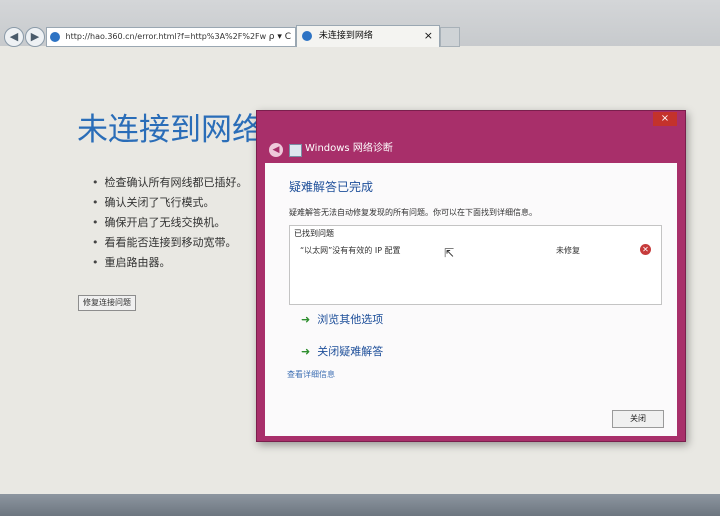 This screenshot has width=720, height=516. What do you see at coordinates (170, 130) in the screenshot?
I see `page-title: 未连接到网络` at bounding box center [170, 130].